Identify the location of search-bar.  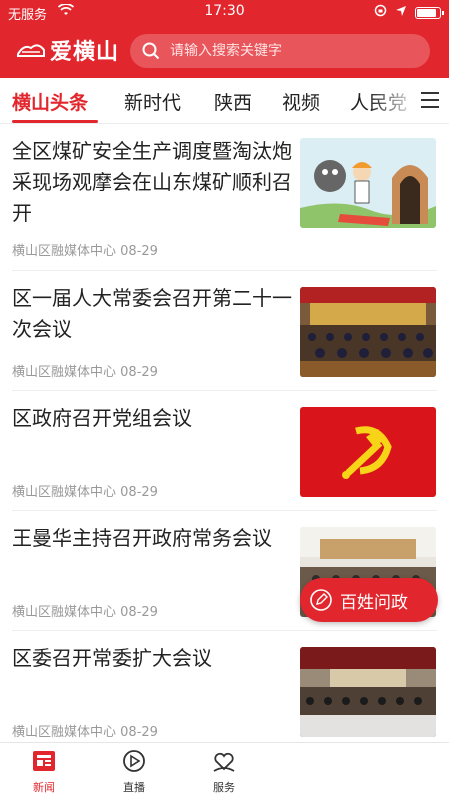
(280, 51).